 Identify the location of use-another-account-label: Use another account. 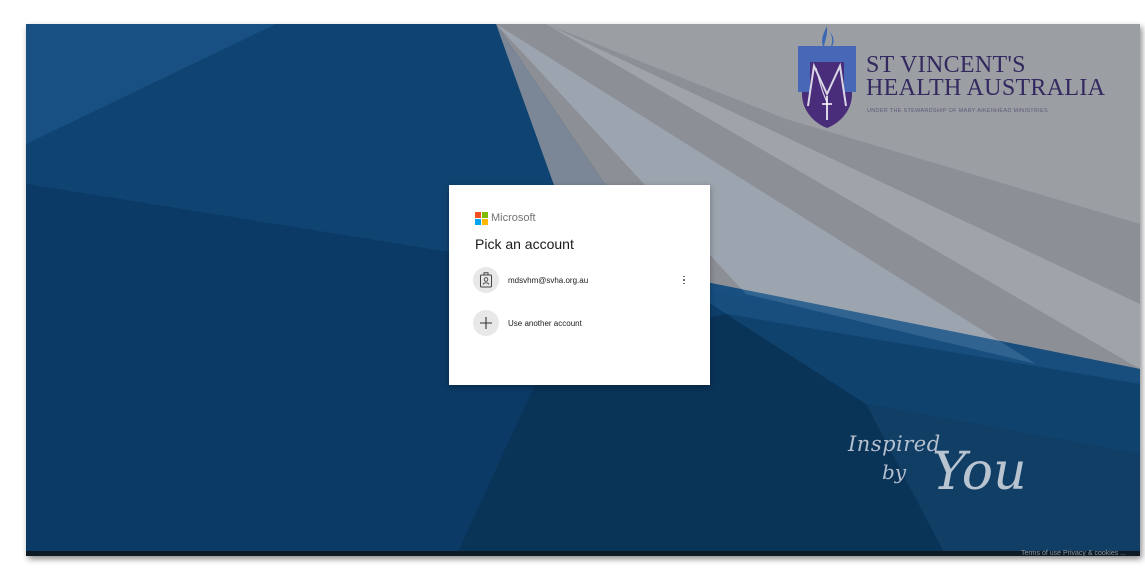
(545, 323).